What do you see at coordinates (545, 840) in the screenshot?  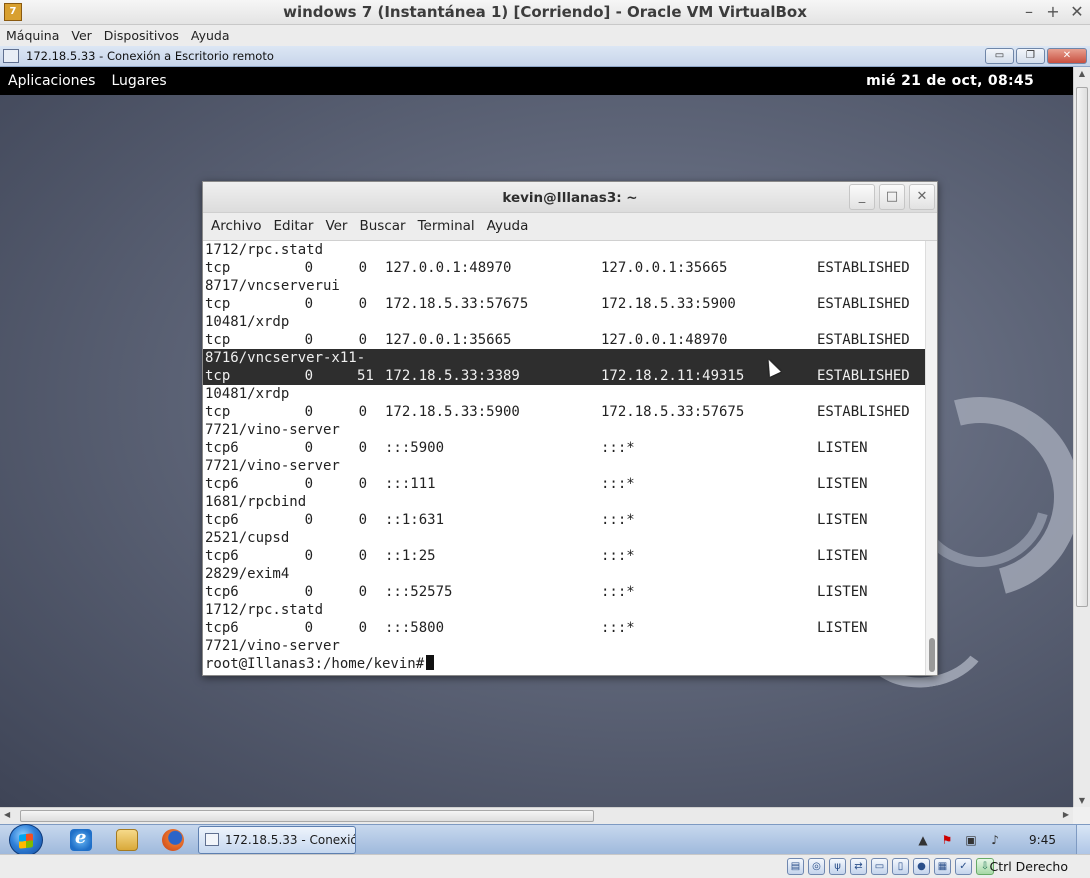 I see `windows-taskbar: 172.18.5.33 - Conexió... ▲ ⚑ ▣ ♪ 9:45` at bounding box center [545, 840].